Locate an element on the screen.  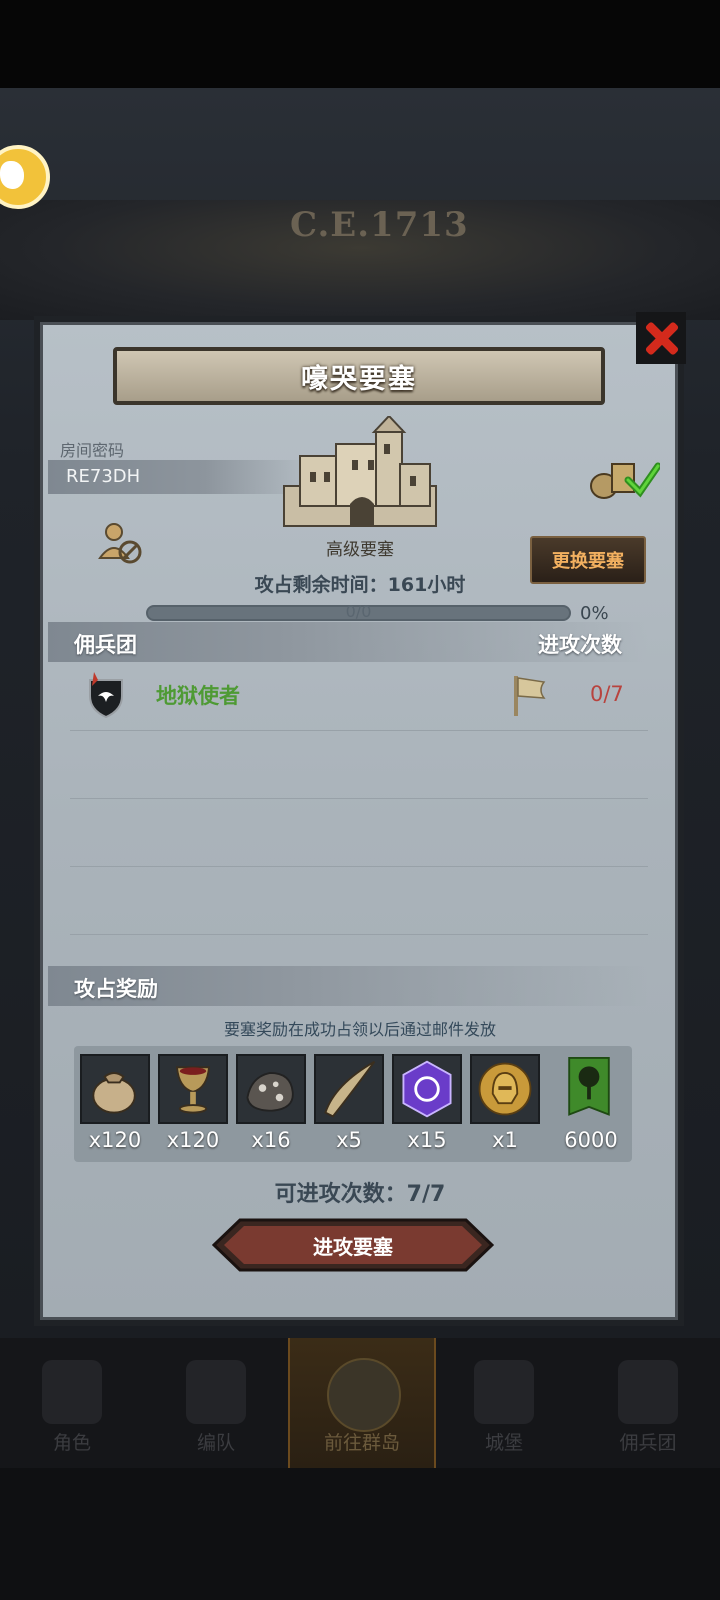
bottom-nav: 角色 编队 前往群岛 城堡 佣兵团 is located at coordinates (360, 1403).